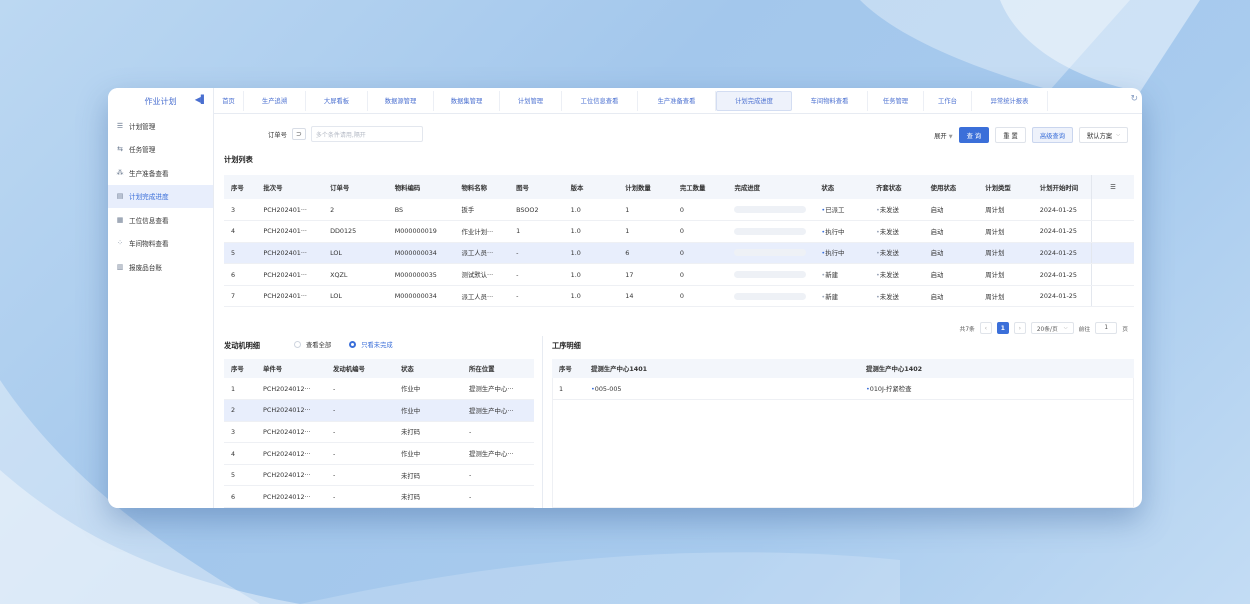 This screenshot has height=604, width=1250. I want to click on table-cell: 1, so click(240, 389).